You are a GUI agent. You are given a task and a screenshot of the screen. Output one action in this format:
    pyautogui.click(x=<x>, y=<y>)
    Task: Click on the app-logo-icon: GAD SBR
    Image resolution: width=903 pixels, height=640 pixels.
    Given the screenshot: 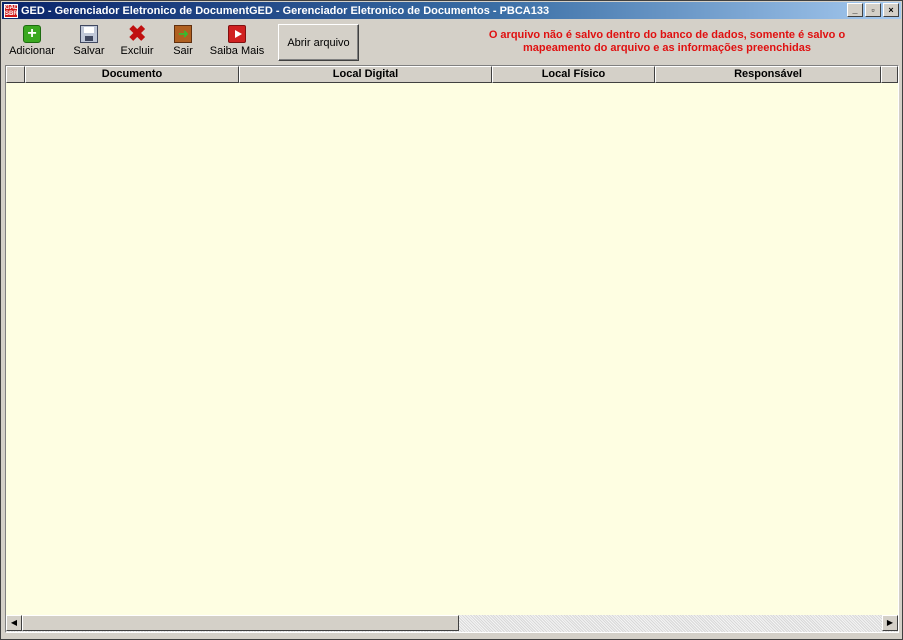 What is the action you would take?
    pyautogui.click(x=11, y=10)
    